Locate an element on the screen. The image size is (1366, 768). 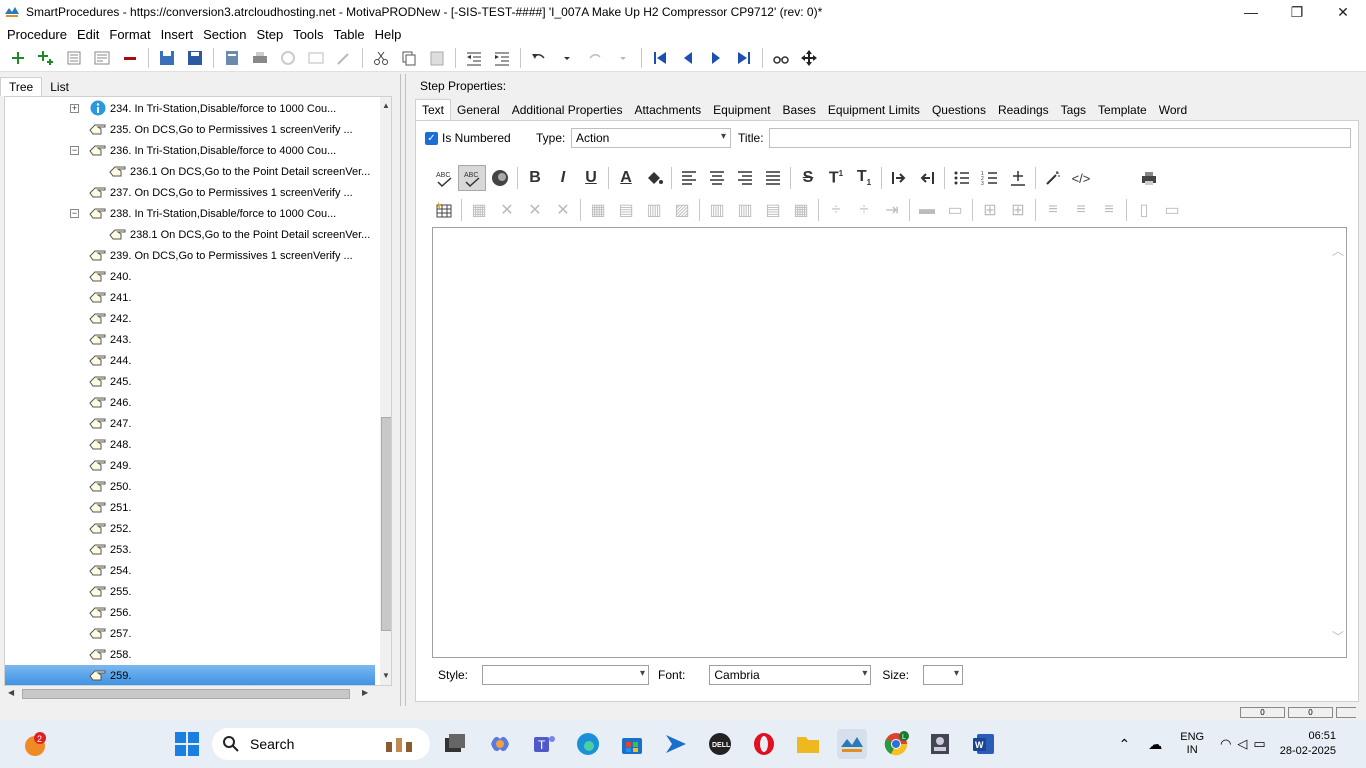
undo-button is located at coordinates (539, 58).